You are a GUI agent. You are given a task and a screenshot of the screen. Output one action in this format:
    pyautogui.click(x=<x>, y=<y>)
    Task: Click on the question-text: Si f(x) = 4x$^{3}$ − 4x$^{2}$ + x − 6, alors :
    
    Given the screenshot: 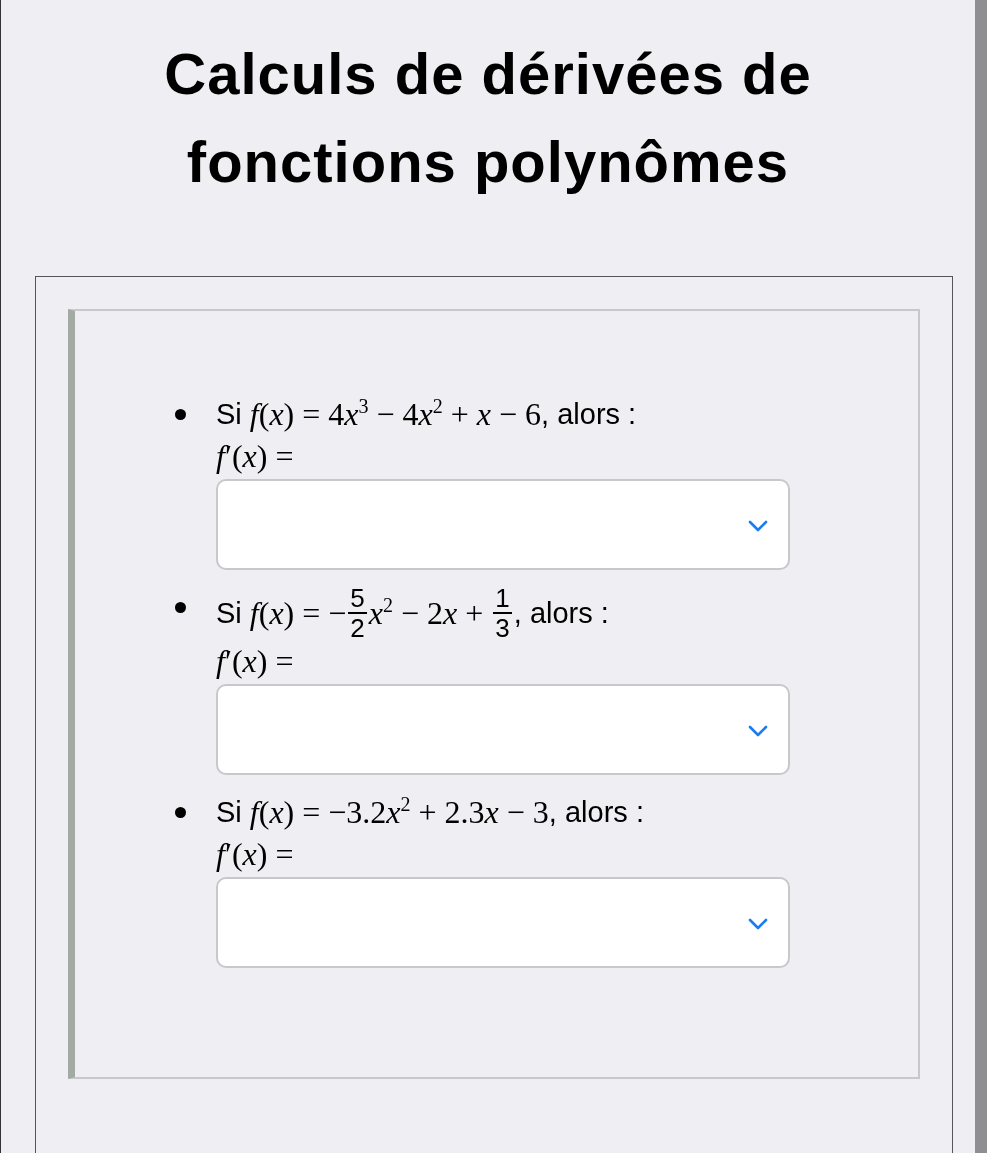 What is the action you would take?
    pyautogui.click(x=427, y=414)
    